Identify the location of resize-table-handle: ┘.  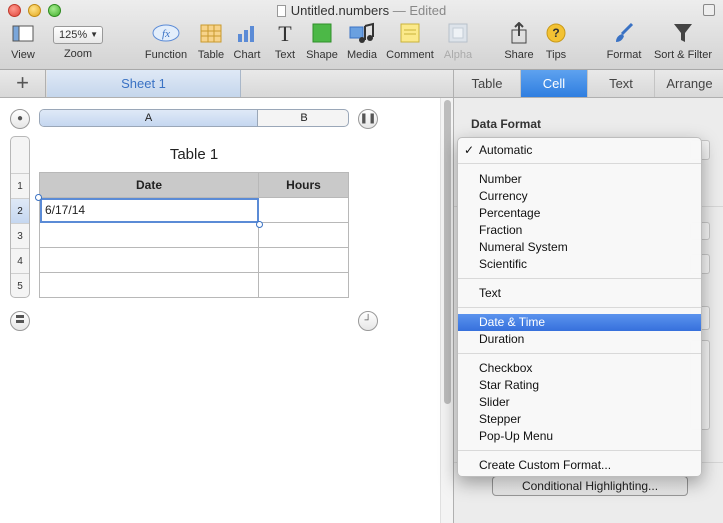
(368, 321).